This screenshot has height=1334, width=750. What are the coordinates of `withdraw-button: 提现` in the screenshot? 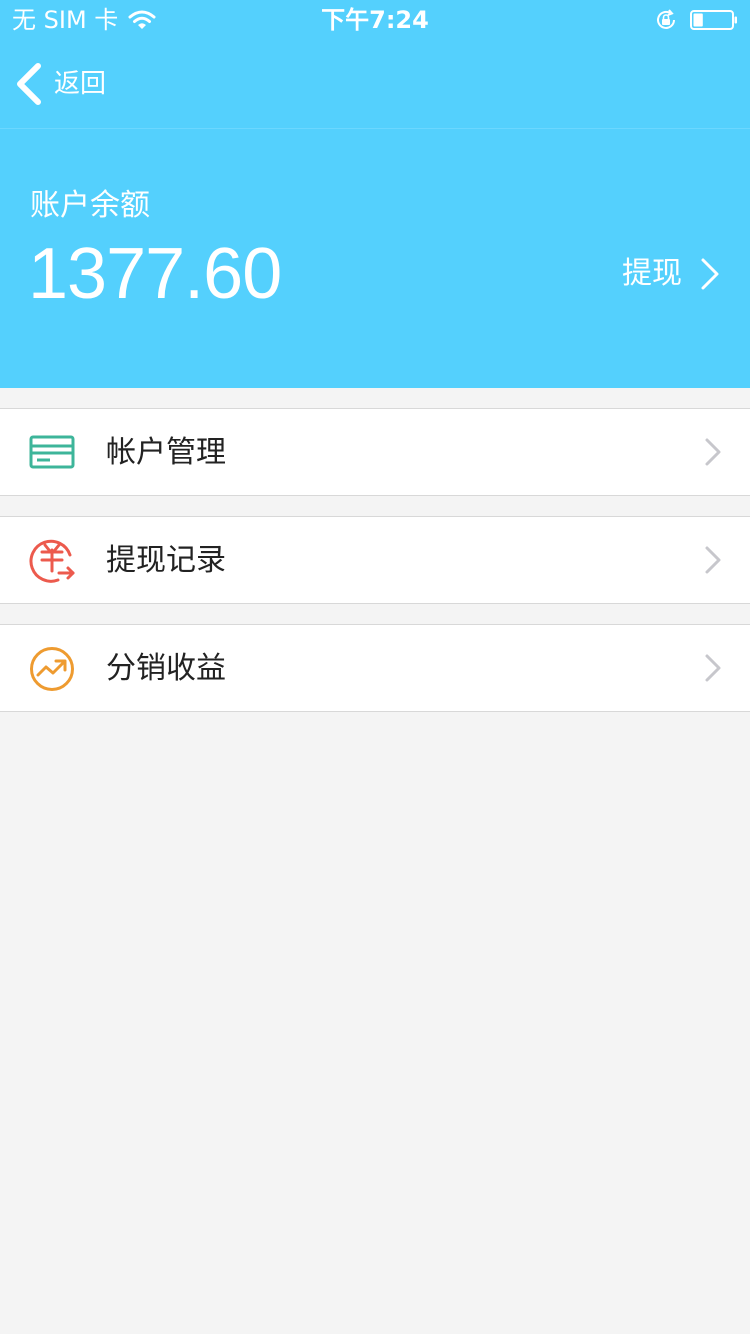 It's located at (671, 274).